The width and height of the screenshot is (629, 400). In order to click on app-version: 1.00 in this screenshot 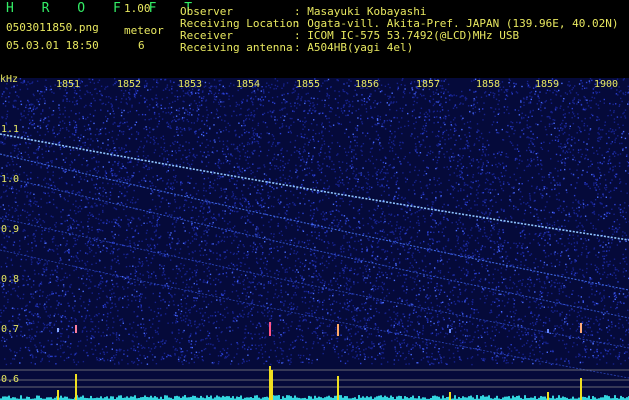, I will do `click(137, 8)`.